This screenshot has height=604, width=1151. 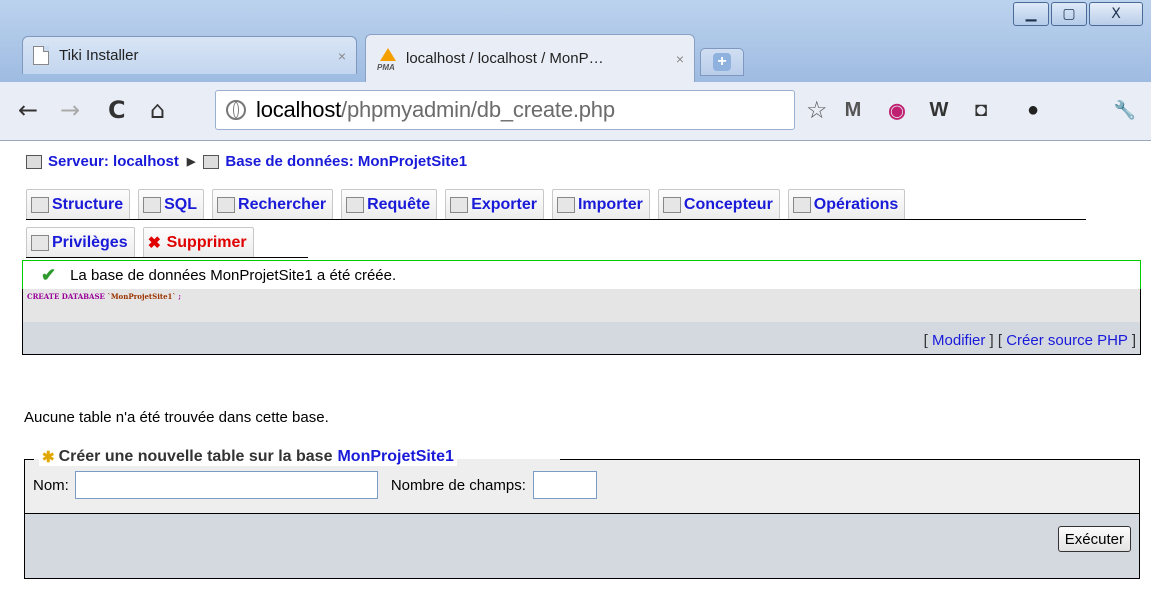 What do you see at coordinates (34, 161) in the screenshot?
I see `server-icon` at bounding box center [34, 161].